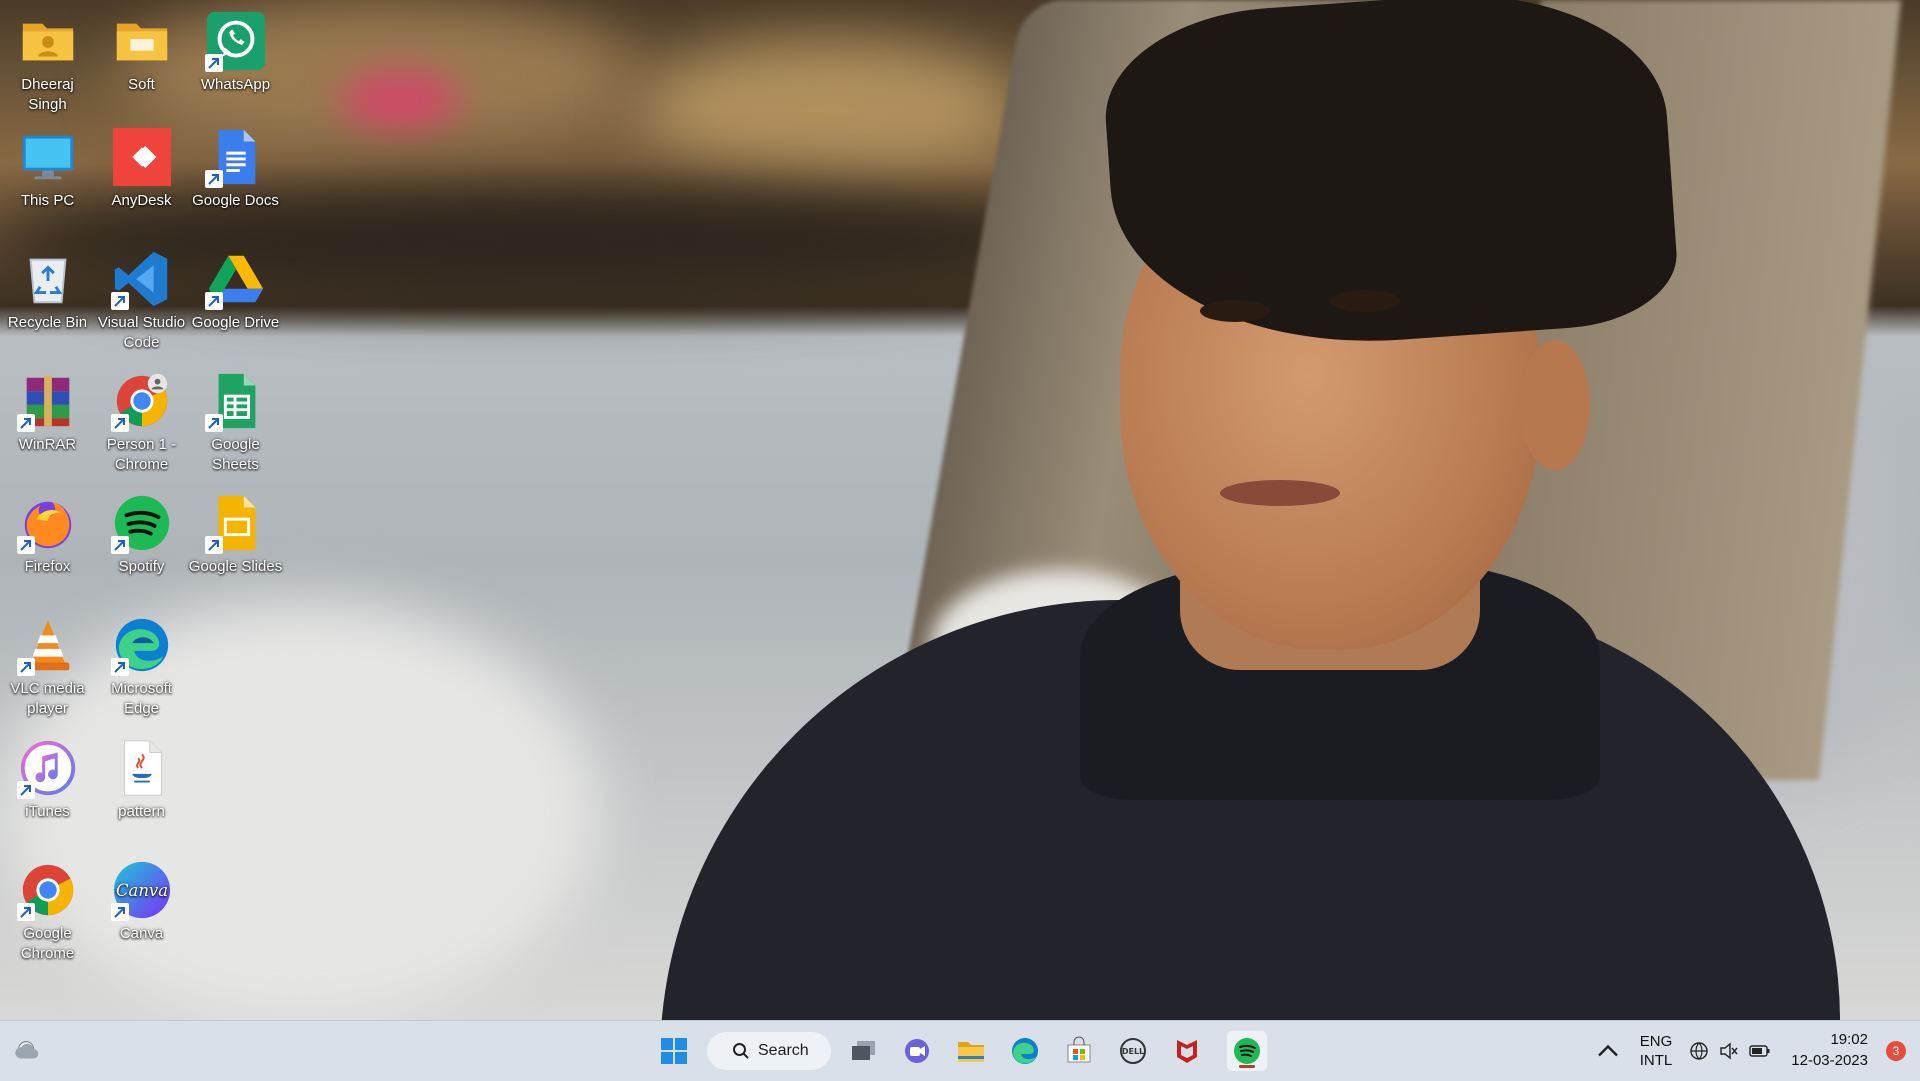  I want to click on winrar-icon, so click(47, 401).